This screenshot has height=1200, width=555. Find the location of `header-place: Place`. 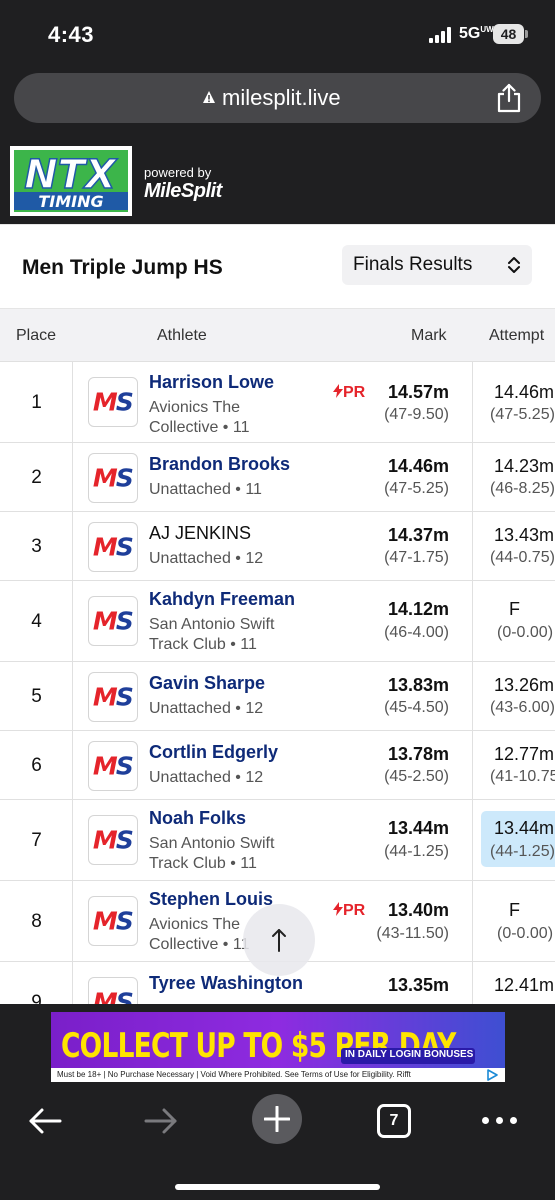

header-place: Place is located at coordinates (36, 336).